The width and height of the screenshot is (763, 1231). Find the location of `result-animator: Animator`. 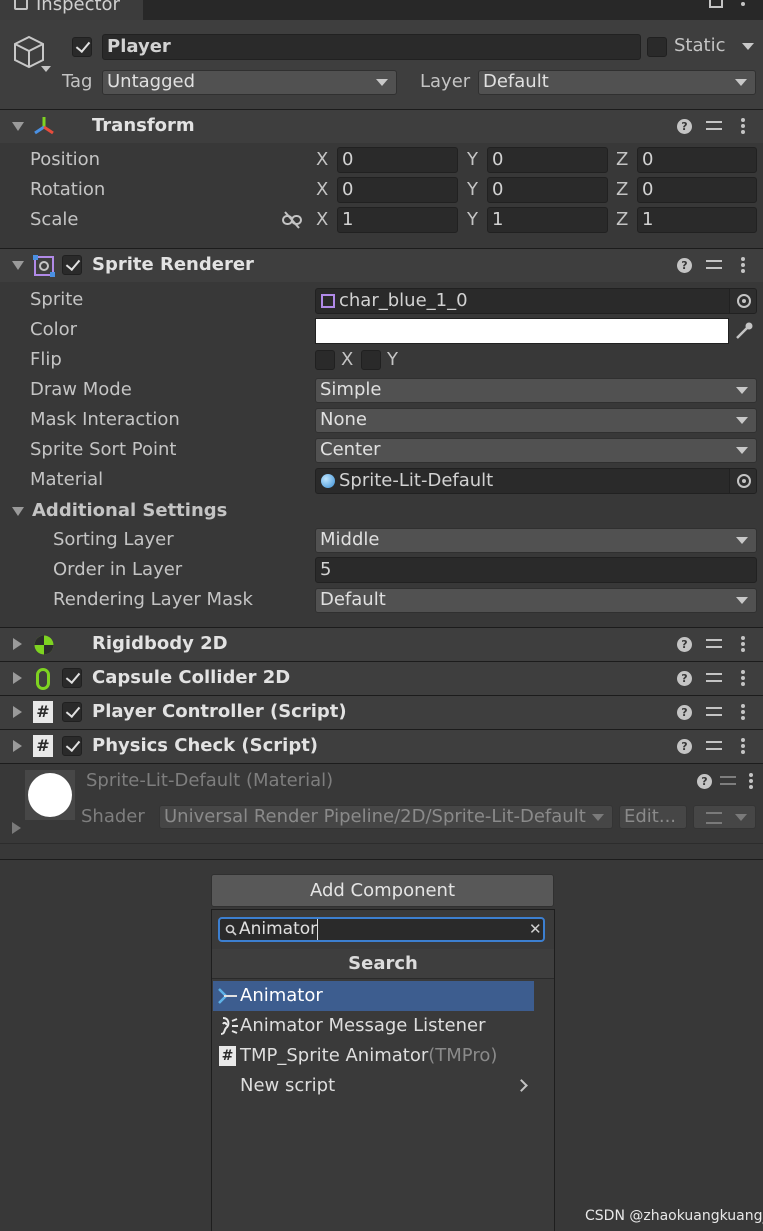

result-animator: Animator is located at coordinates (373, 996).